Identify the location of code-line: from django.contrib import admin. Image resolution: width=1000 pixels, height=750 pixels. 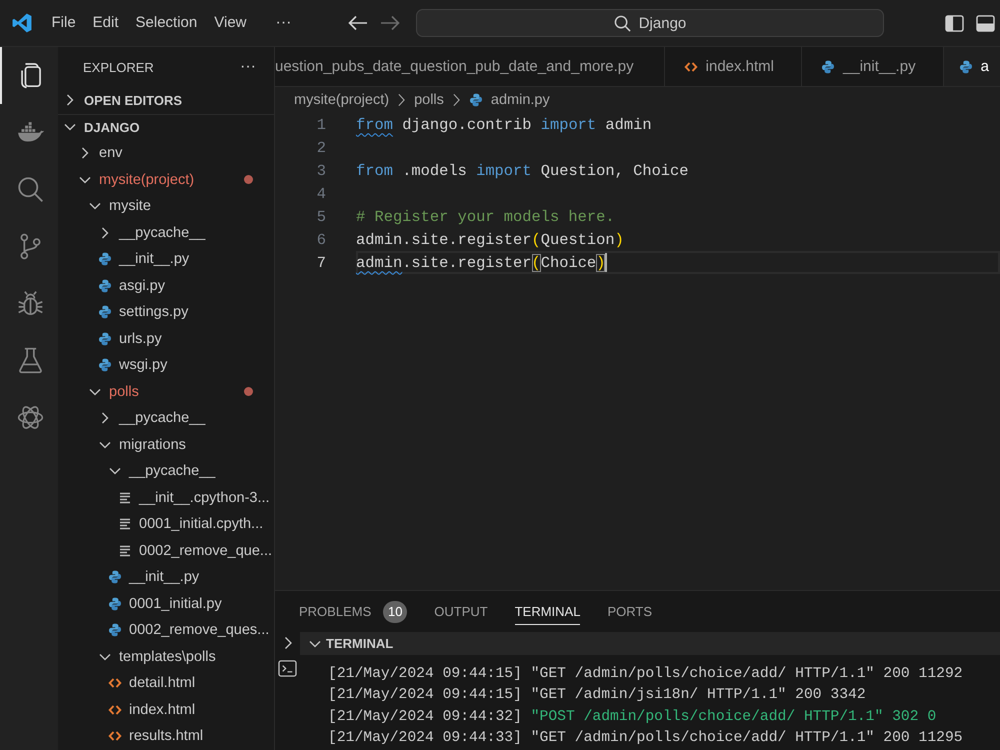
(504, 125).